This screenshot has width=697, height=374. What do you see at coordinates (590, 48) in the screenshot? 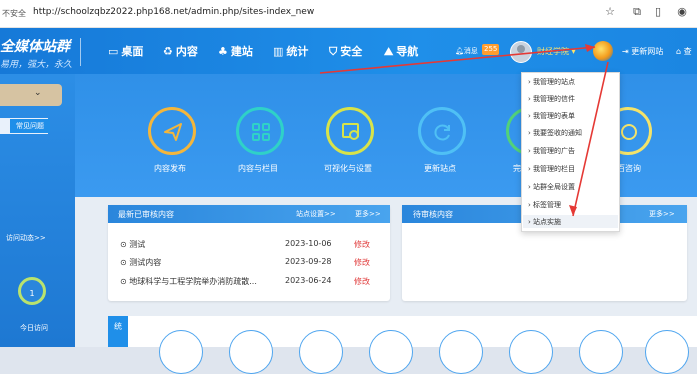
I see `annotation-arrowhead` at bounding box center [590, 48].